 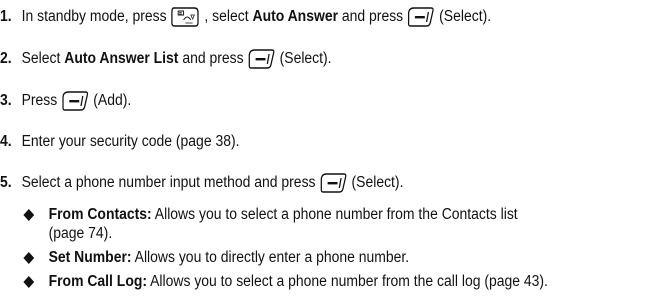 I want to click on step-4: 4. Enter your security code (page 38)., so click(x=119, y=142).